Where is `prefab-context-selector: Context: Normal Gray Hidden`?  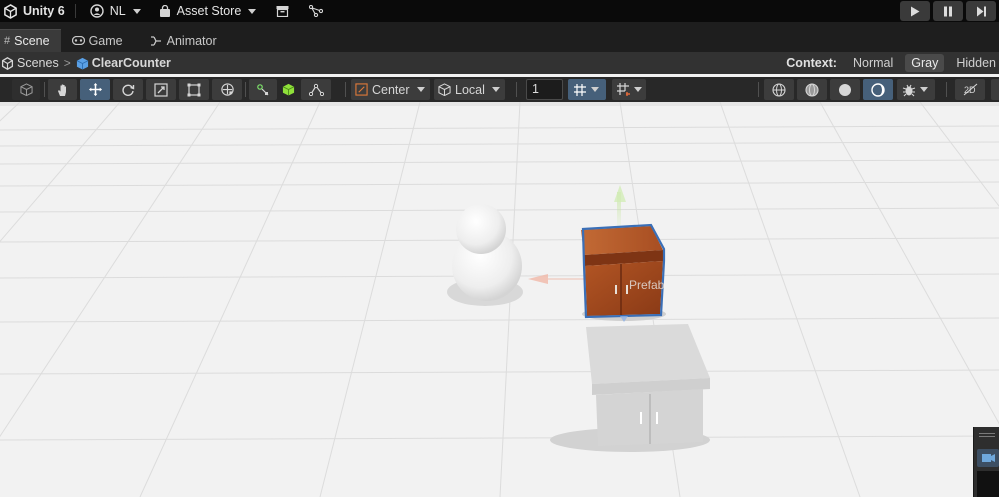 prefab-context-selector: Context: Normal Gray Hidden is located at coordinates (892, 63).